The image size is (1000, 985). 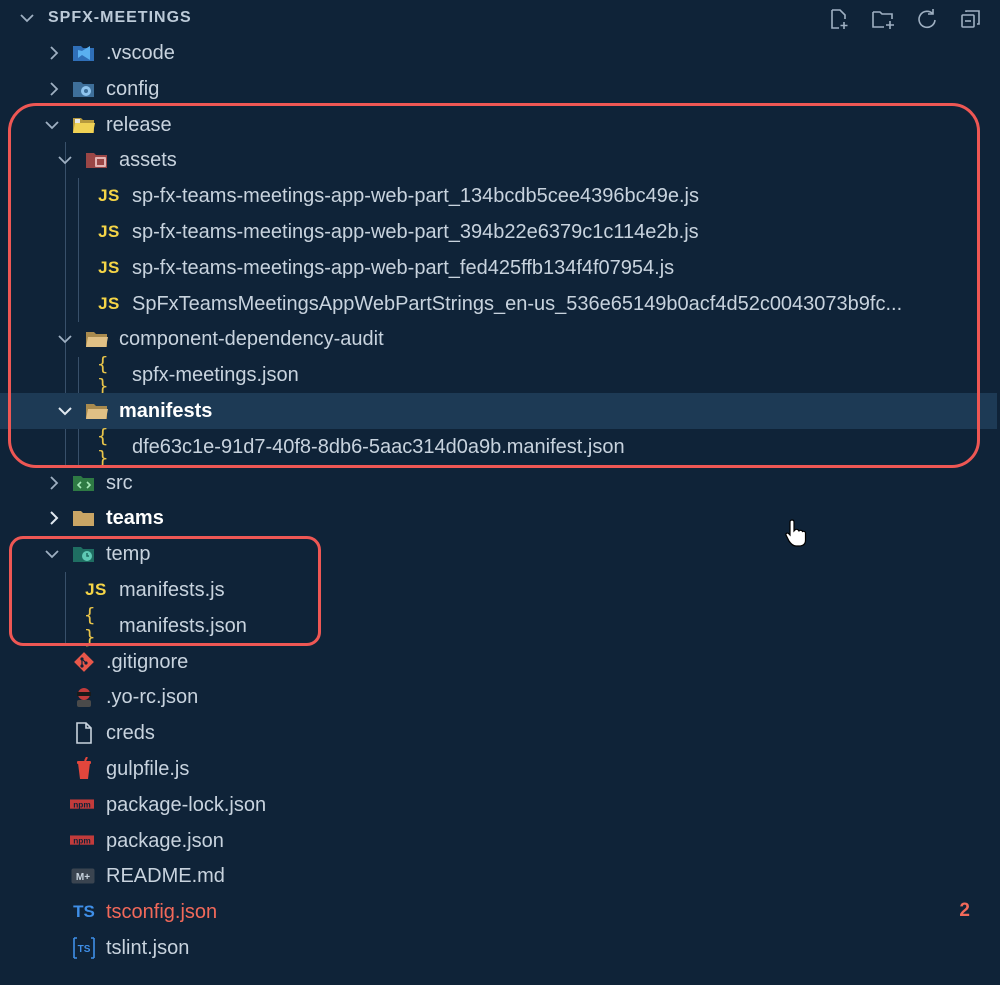 I want to click on tree-item-label: .gitignore, so click(x=147, y=661).